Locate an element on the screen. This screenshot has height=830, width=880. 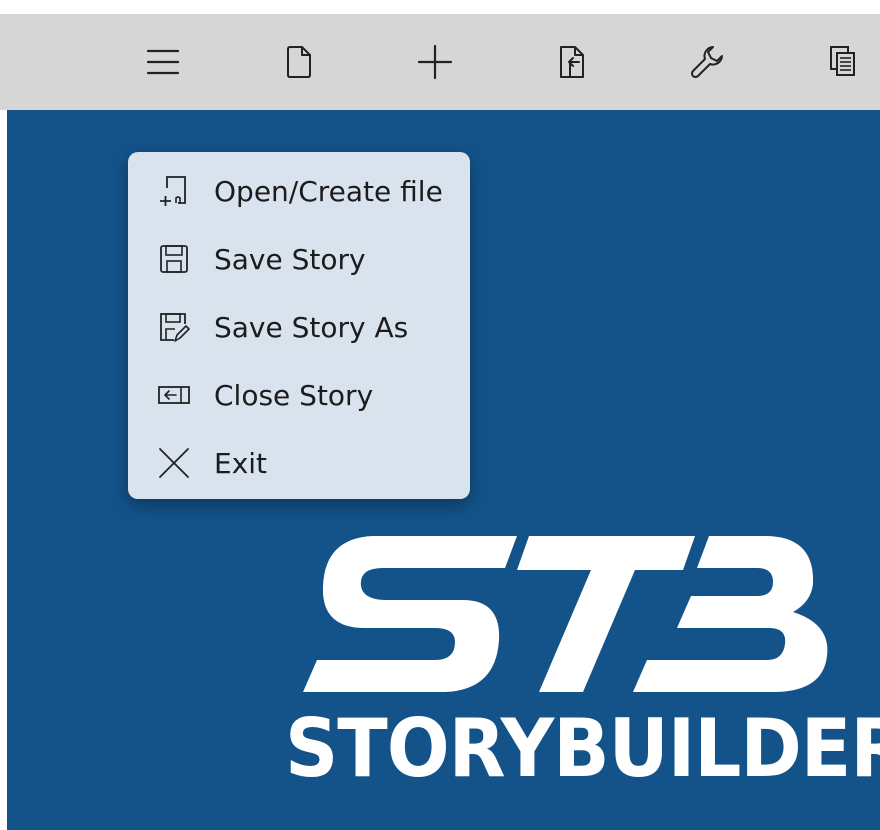
import-button is located at coordinates (572, 62).